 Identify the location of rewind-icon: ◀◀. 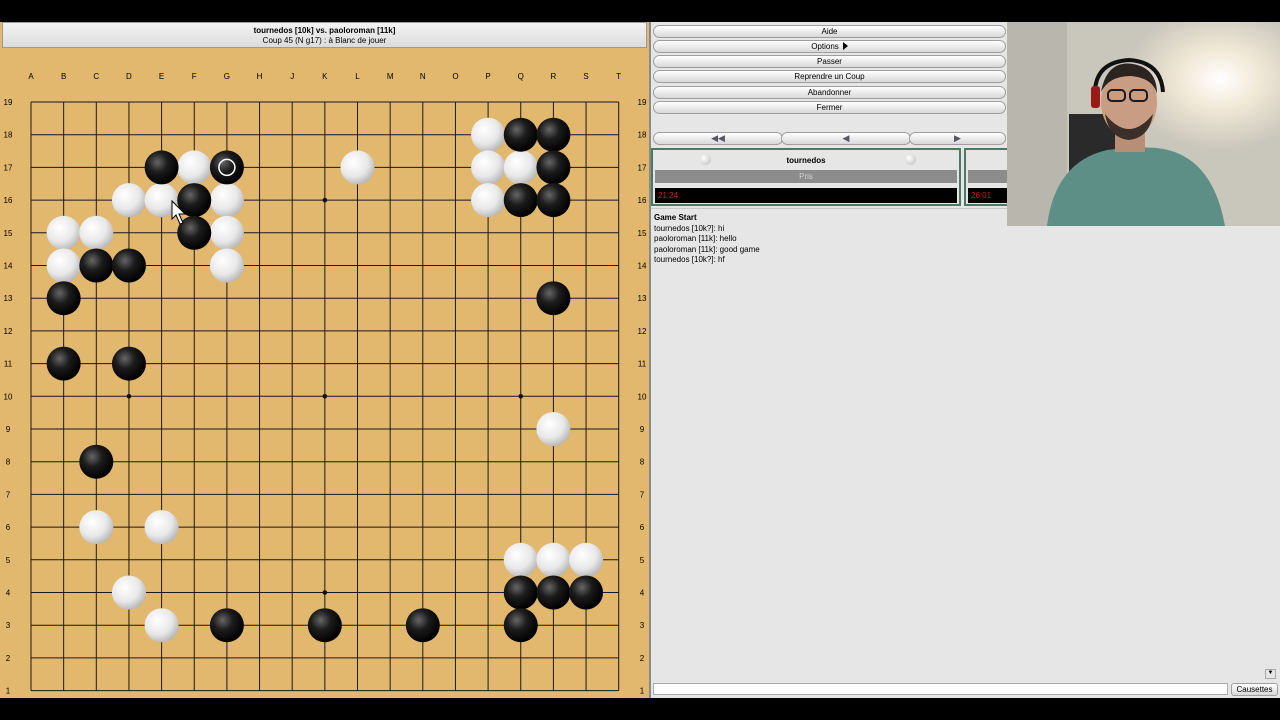
(718, 138).